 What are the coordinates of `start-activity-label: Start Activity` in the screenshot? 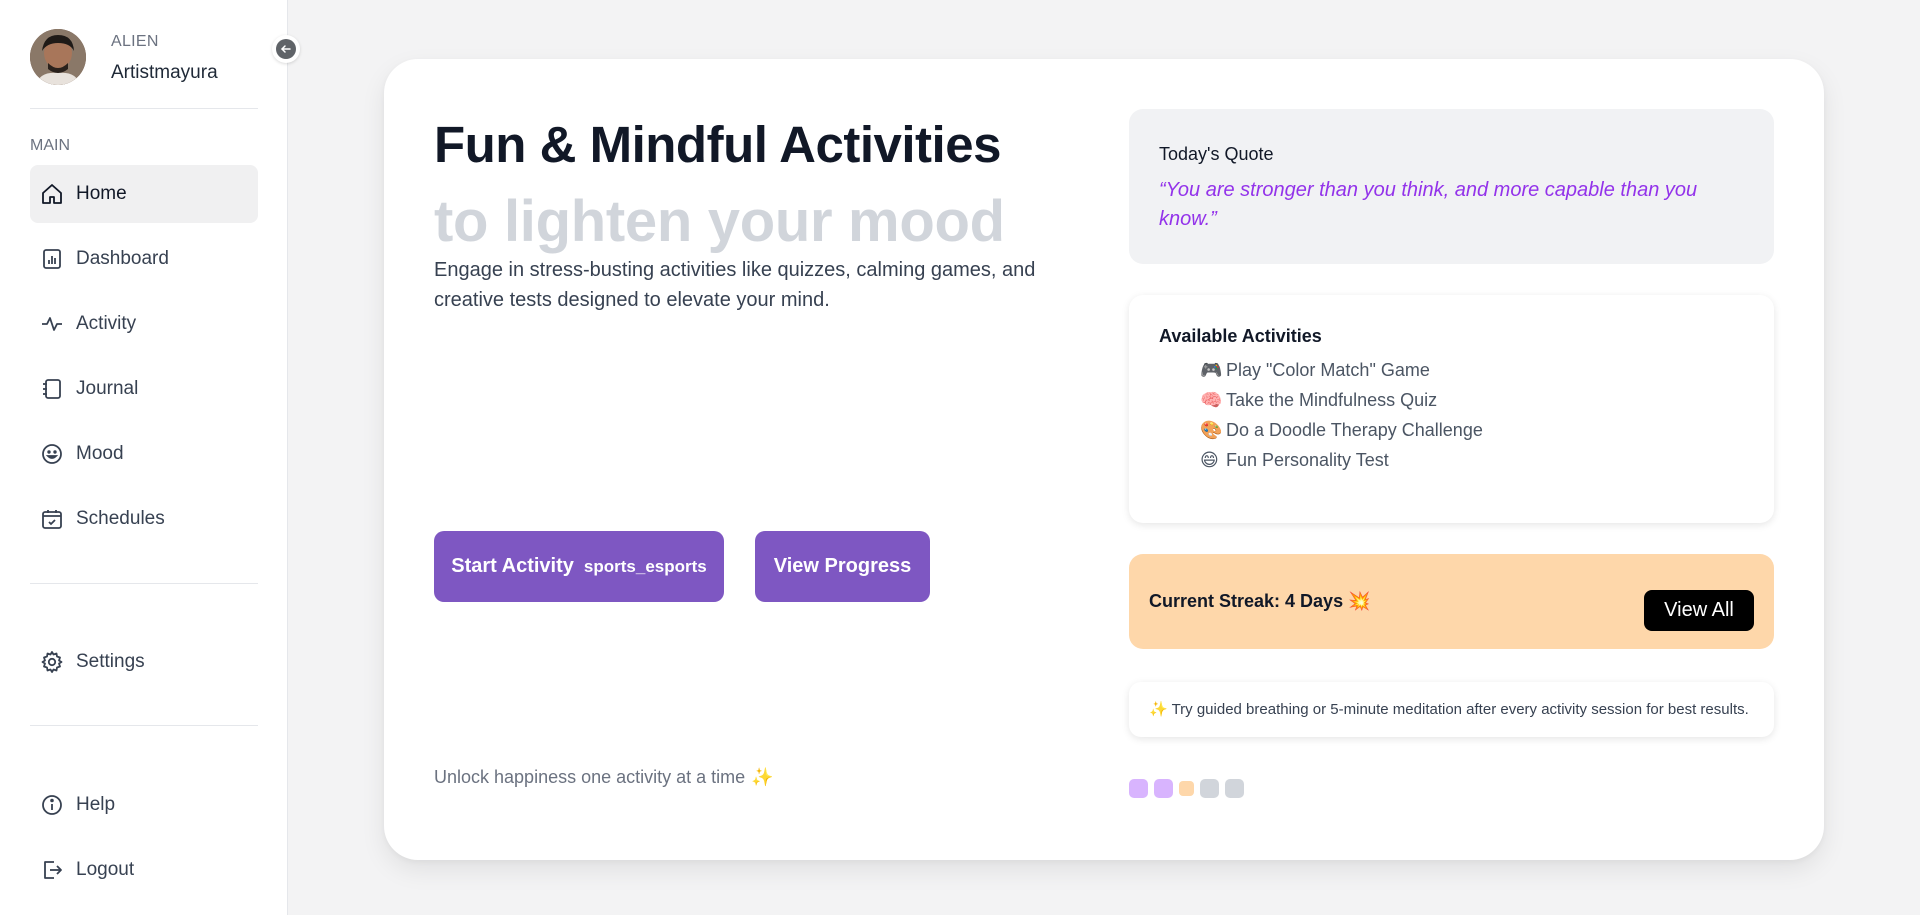 It's located at (512, 566).